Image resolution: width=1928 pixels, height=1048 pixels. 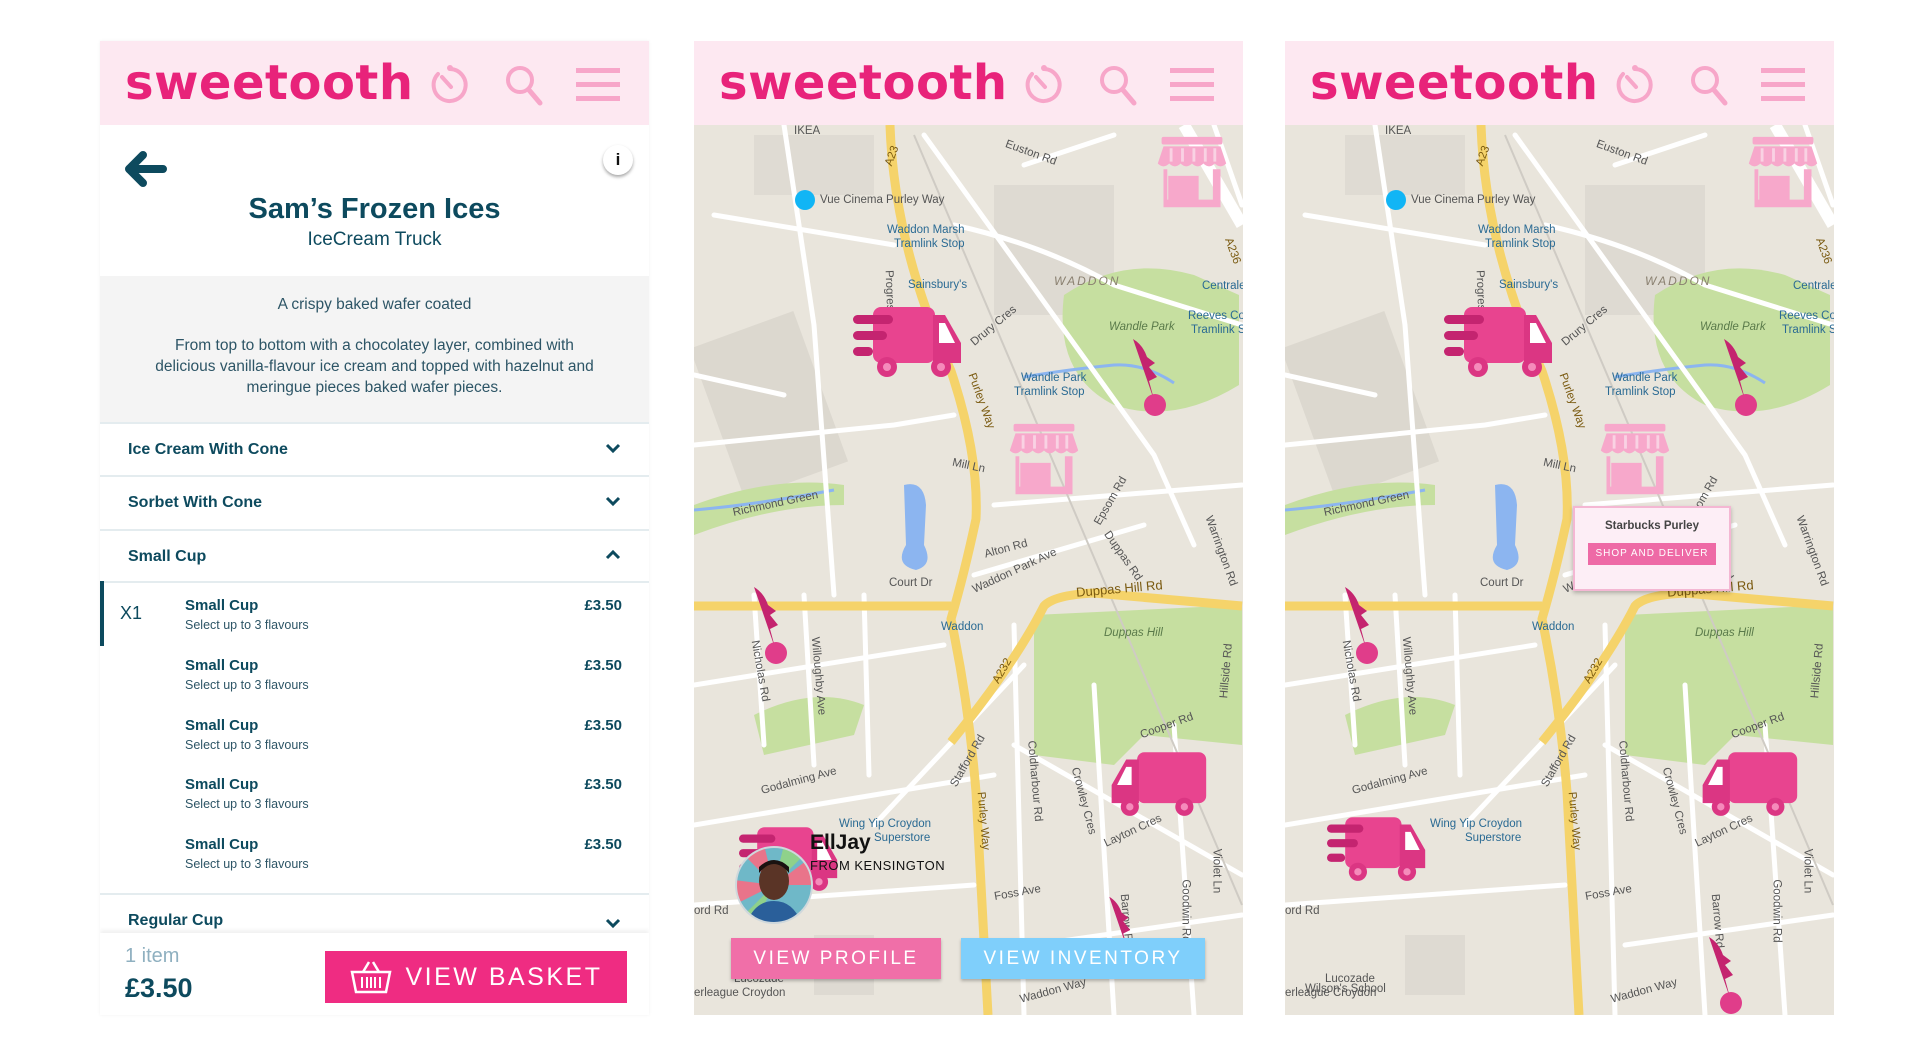 What do you see at coordinates (370, 977) in the screenshot?
I see `basket-icon` at bounding box center [370, 977].